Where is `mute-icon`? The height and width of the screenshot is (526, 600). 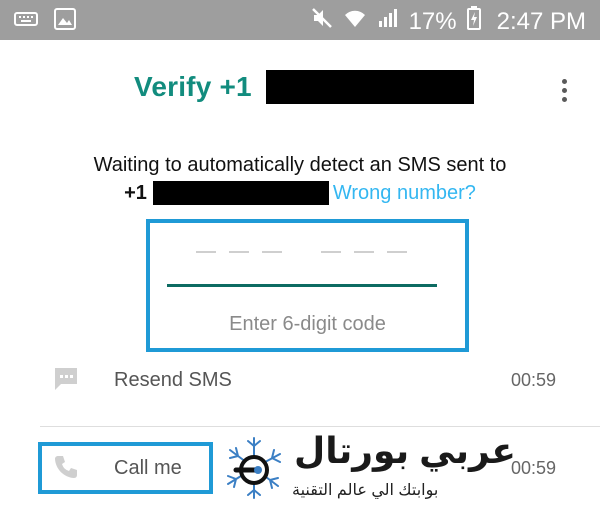 mute-icon is located at coordinates (322, 21).